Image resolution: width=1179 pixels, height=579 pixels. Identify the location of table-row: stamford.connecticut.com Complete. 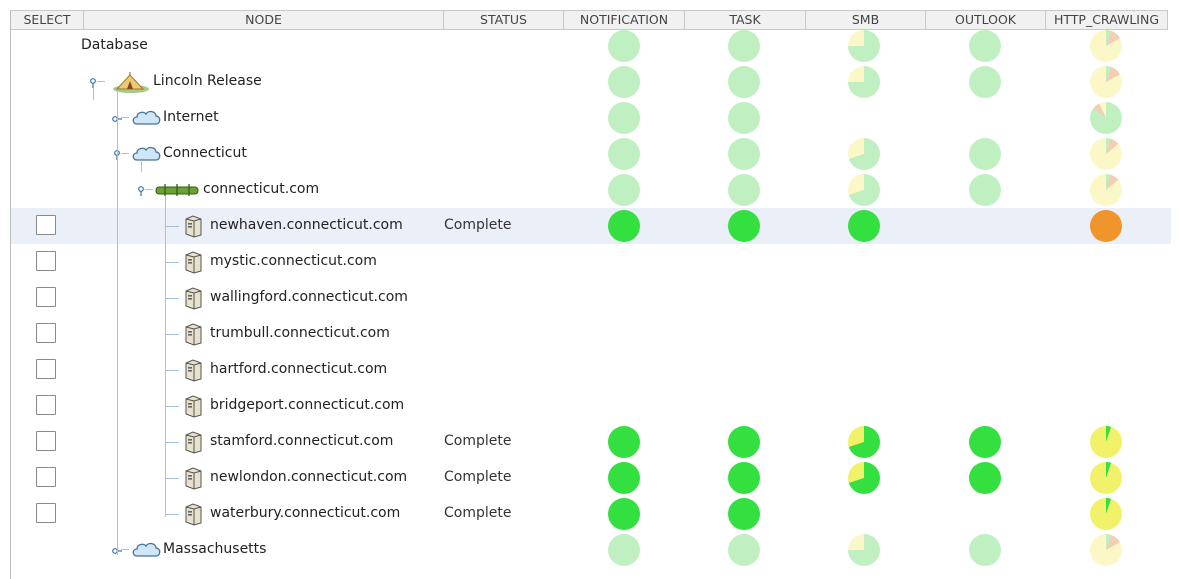
(591, 442).